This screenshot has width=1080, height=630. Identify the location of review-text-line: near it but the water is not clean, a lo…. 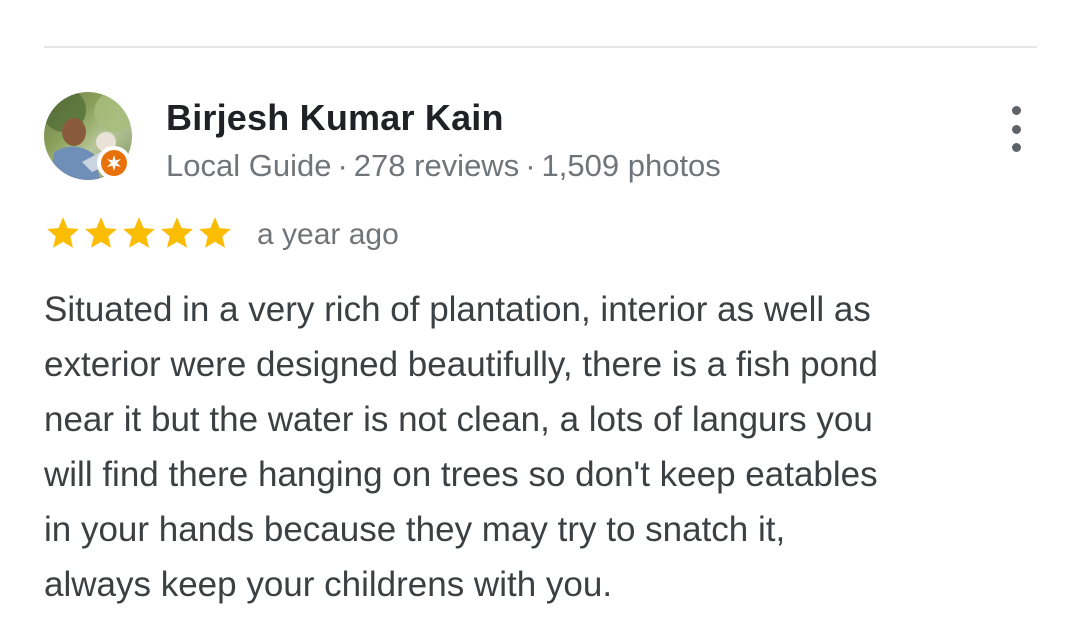
(458, 419).